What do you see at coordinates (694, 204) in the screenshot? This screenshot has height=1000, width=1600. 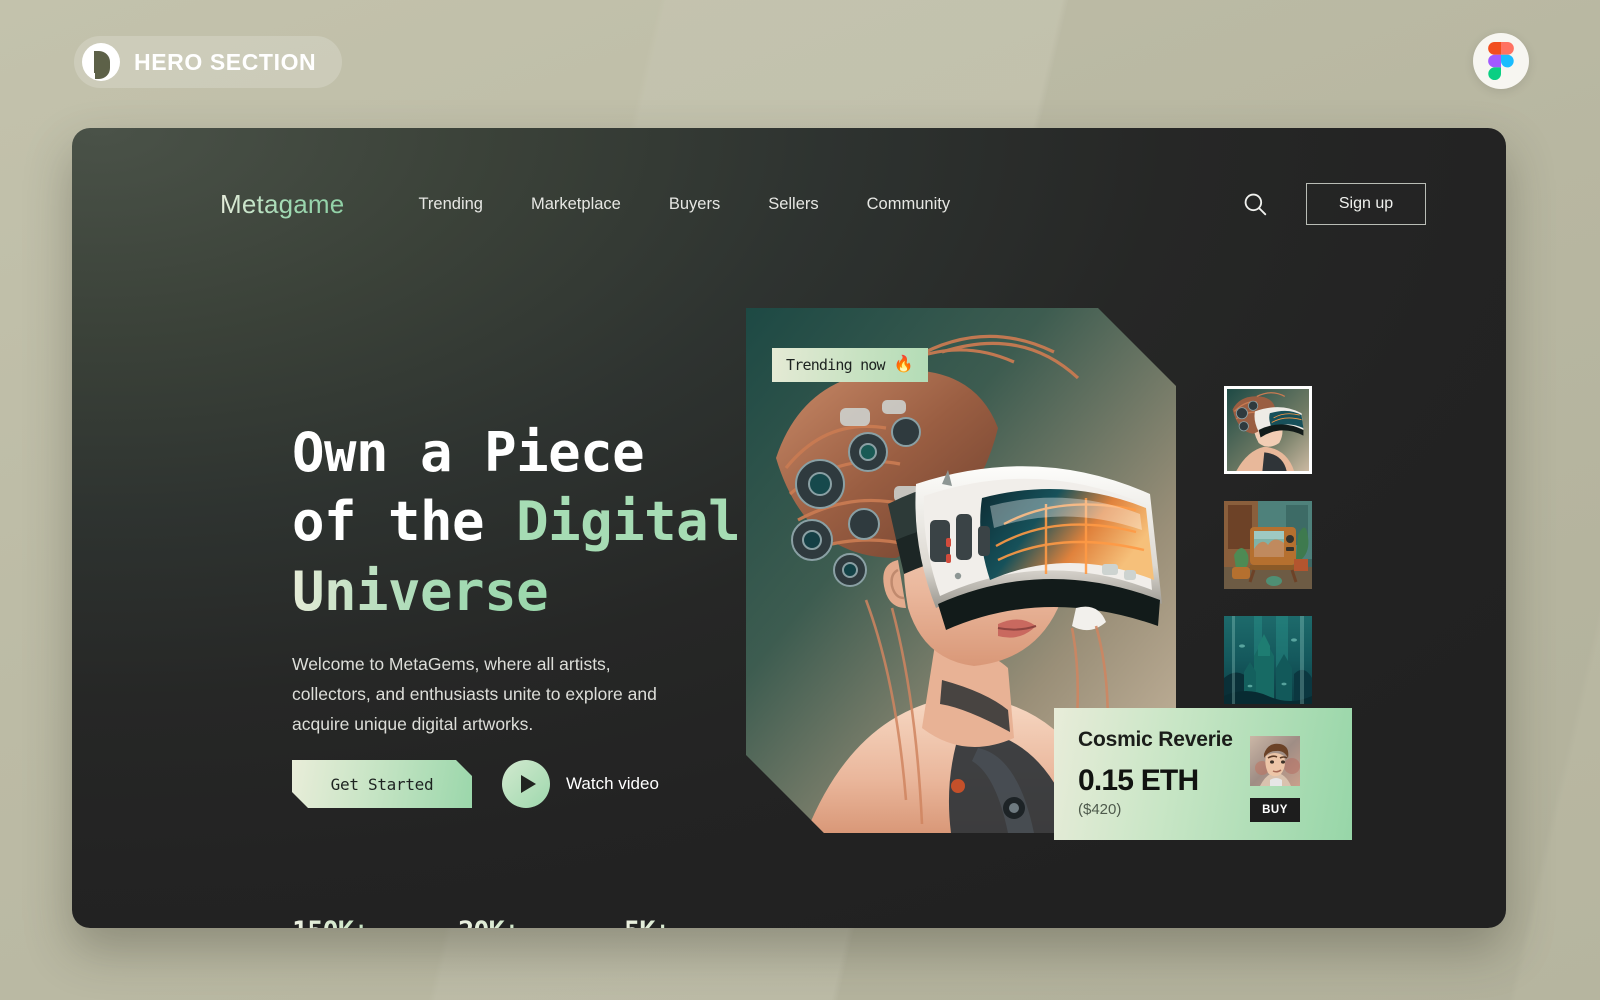 I see `nav-link-buyers: Buyers` at bounding box center [694, 204].